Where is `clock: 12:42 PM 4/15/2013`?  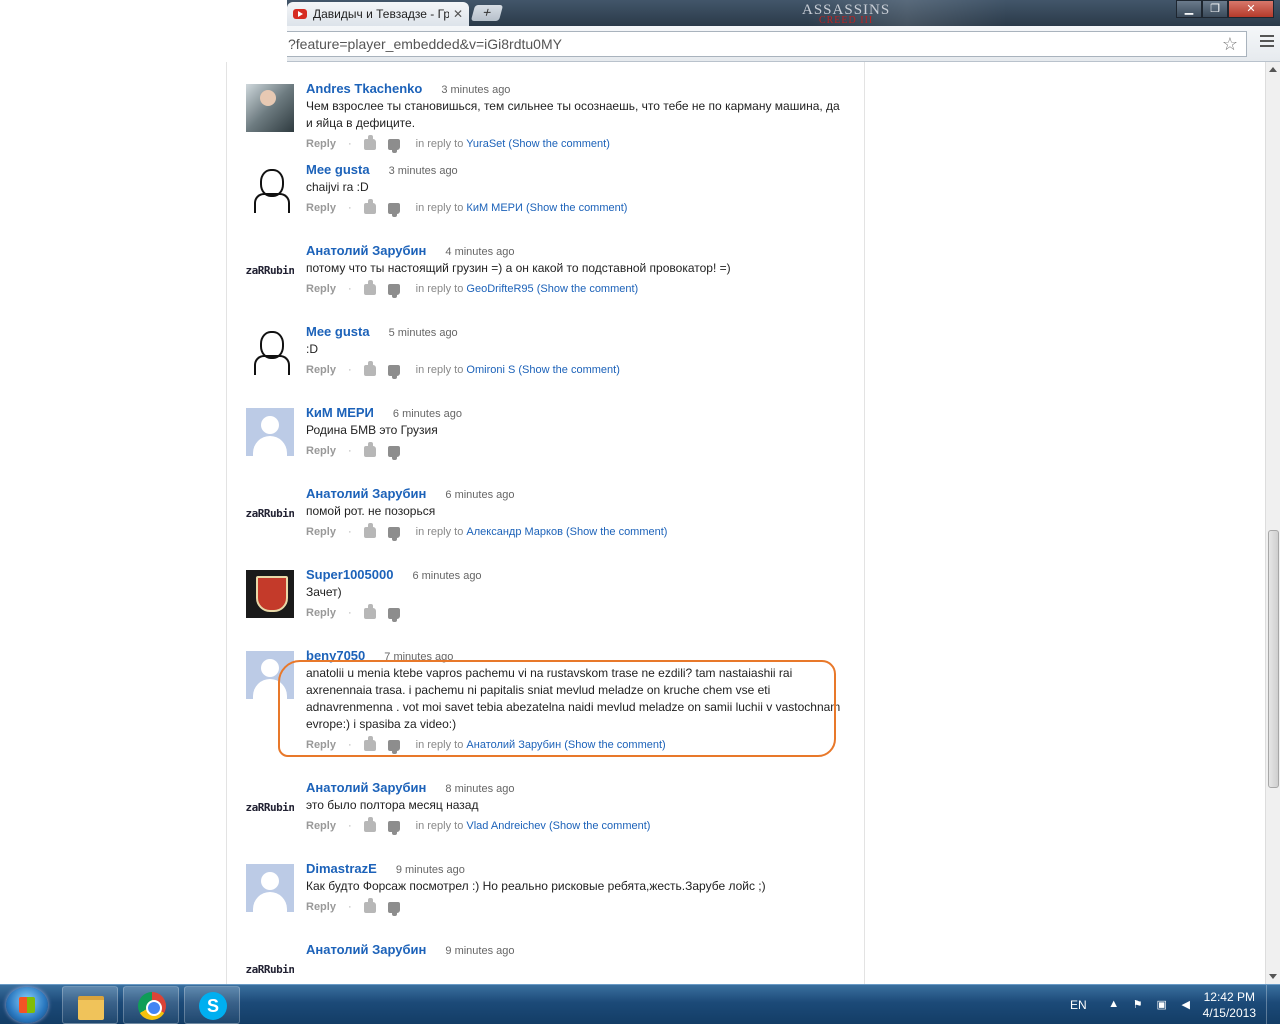
clock: 12:42 PM 4/15/2013 is located at coordinates (1229, 1005).